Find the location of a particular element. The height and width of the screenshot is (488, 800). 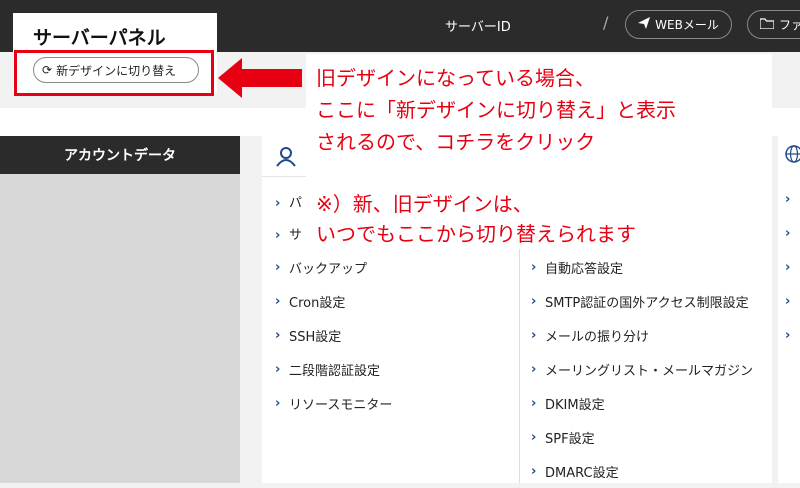

menu-item-label: DMARC設定 is located at coordinates (582, 473).